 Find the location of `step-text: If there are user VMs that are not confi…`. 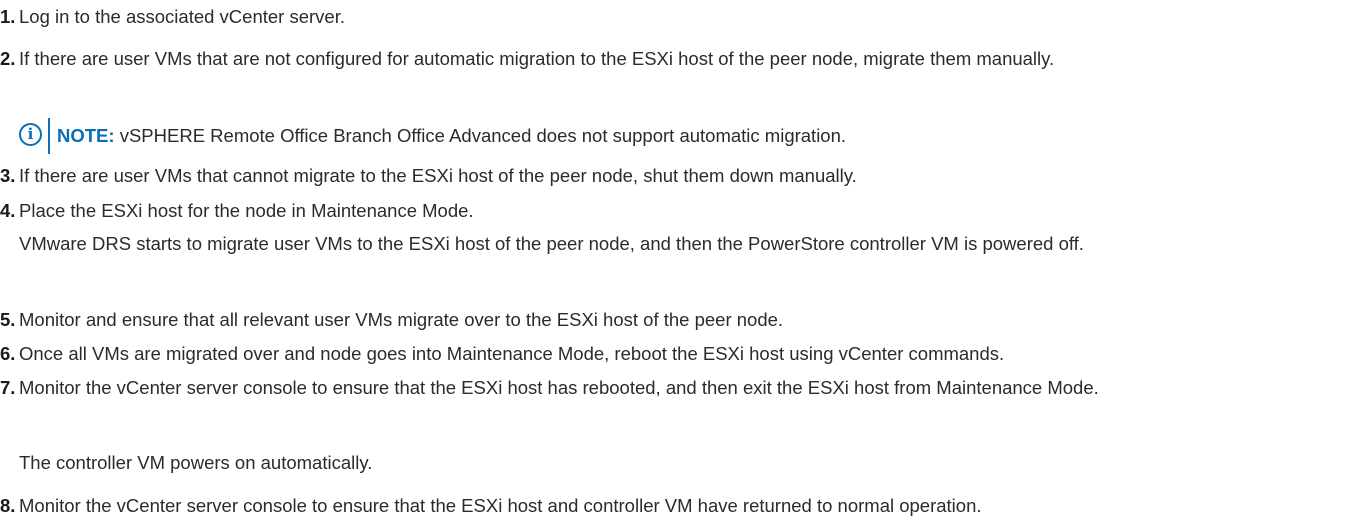

step-text: If there are user VMs that are not confi… is located at coordinates (537, 58).